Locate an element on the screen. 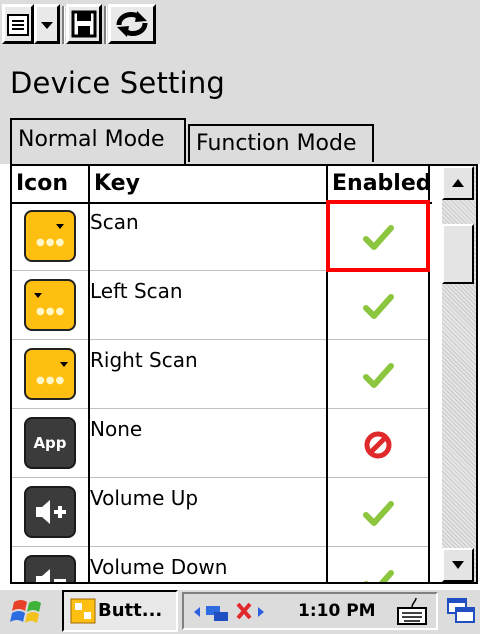 Image resolution: width=480 pixels, height=634 pixels. scroll-down-button is located at coordinates (458, 565).